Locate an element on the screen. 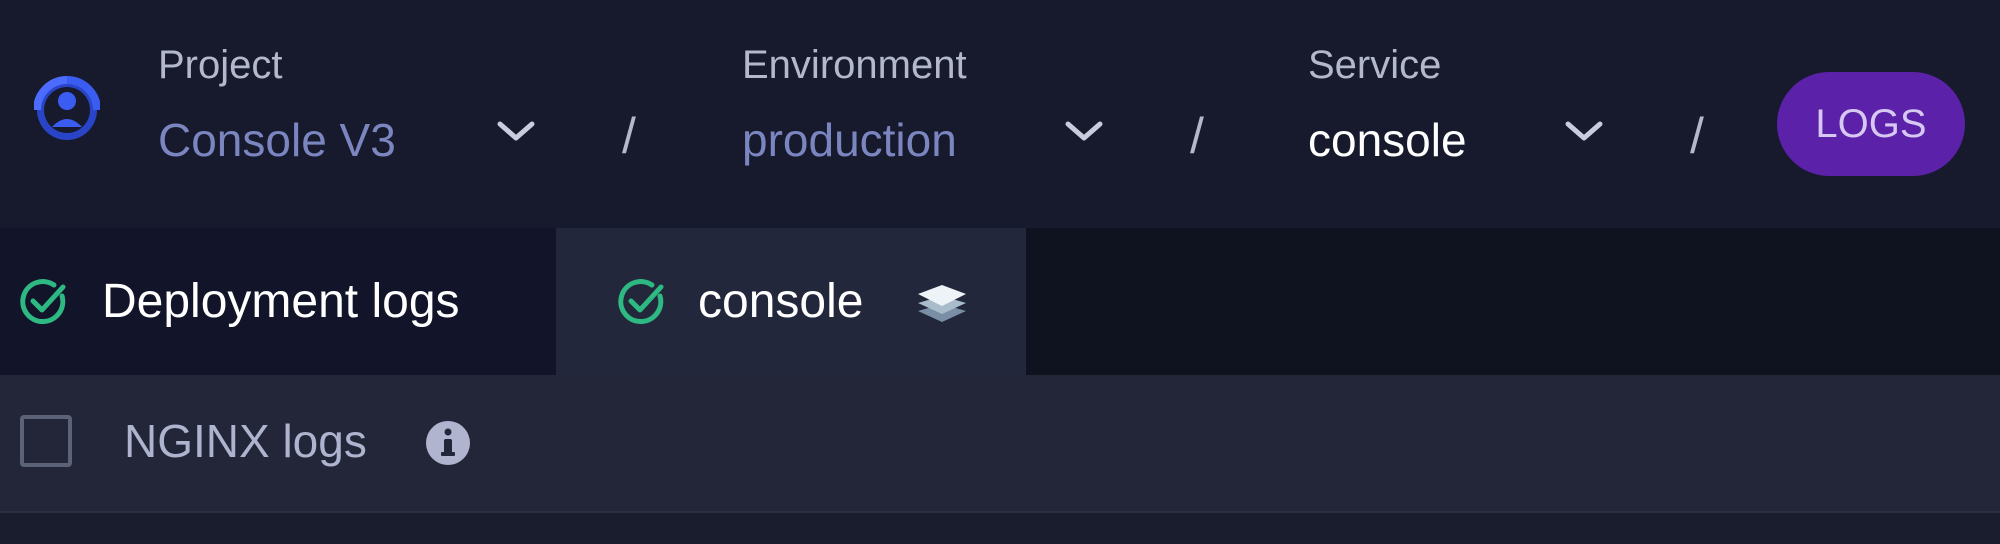 Image resolution: width=2000 pixels, height=544 pixels. tab-label: Deployment logs is located at coordinates (281, 301).